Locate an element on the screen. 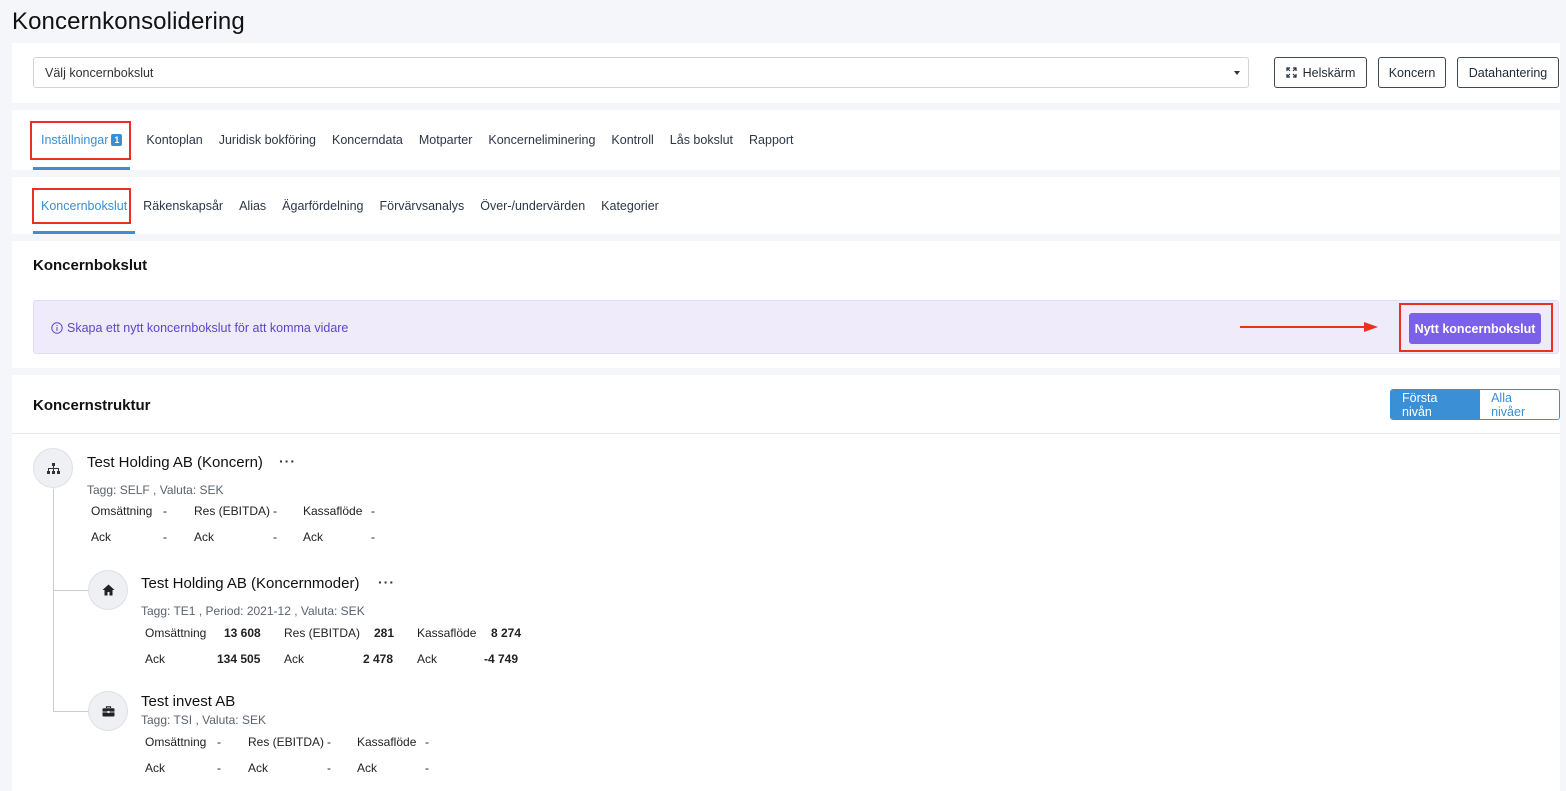  tab-juridisk-bokforing: Juridisk bokföring is located at coordinates (267, 140).